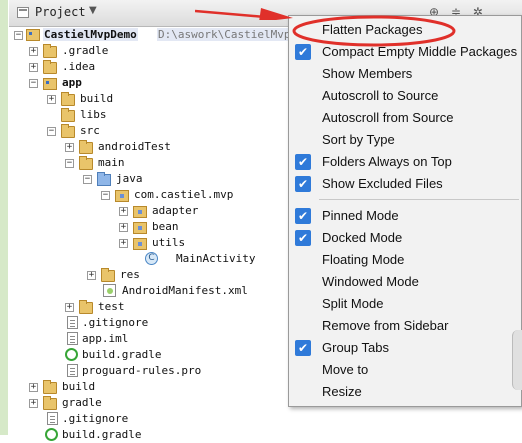 The width and height of the screenshot is (522, 443). What do you see at coordinates (129, 178) in the screenshot?
I see `tree-row-label: java` at bounding box center [129, 178].